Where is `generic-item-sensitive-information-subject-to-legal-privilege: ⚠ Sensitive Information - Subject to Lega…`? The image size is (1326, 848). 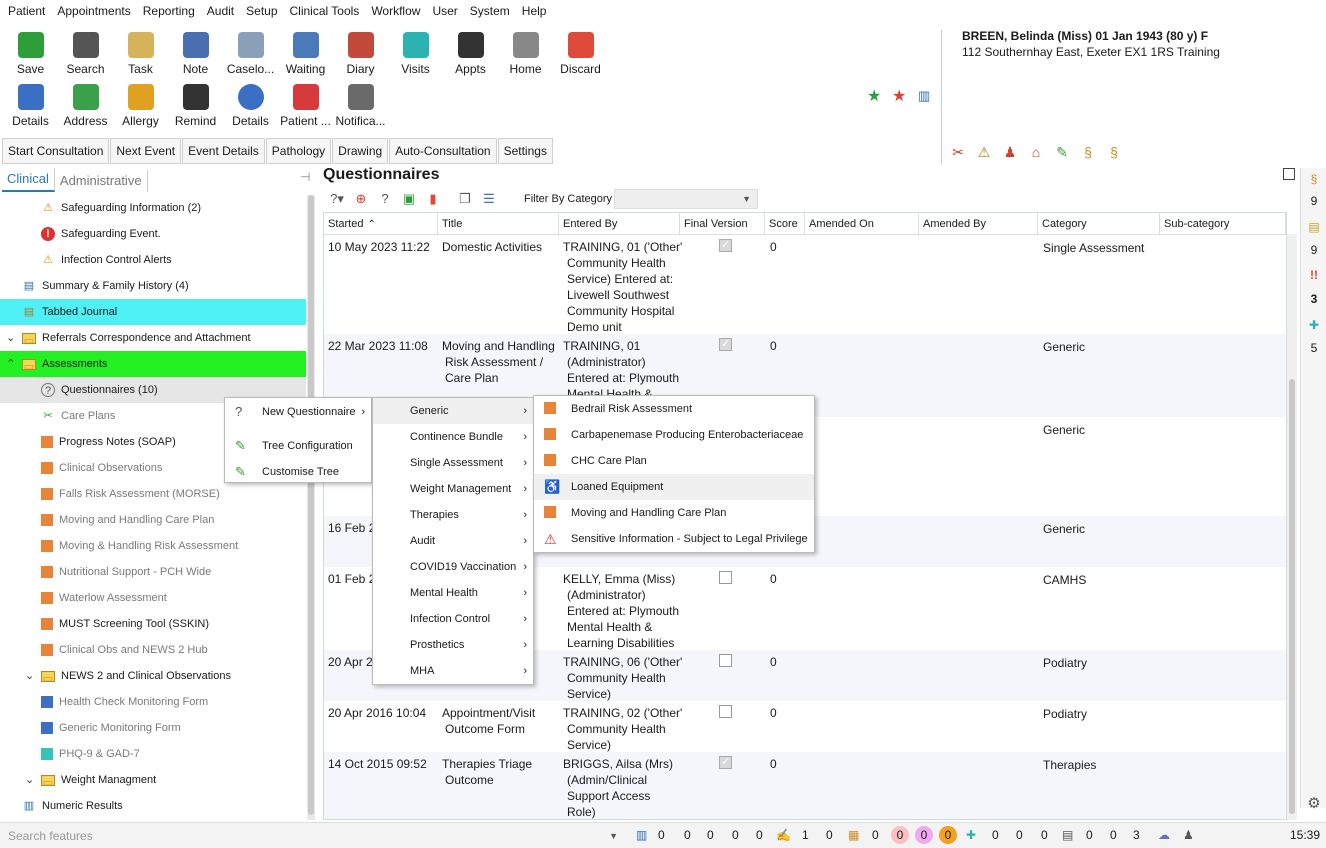 generic-item-sensitive-information-subject-to-legal-privilege: ⚠ Sensitive Information - Subject to Lega… is located at coordinates (674, 539).